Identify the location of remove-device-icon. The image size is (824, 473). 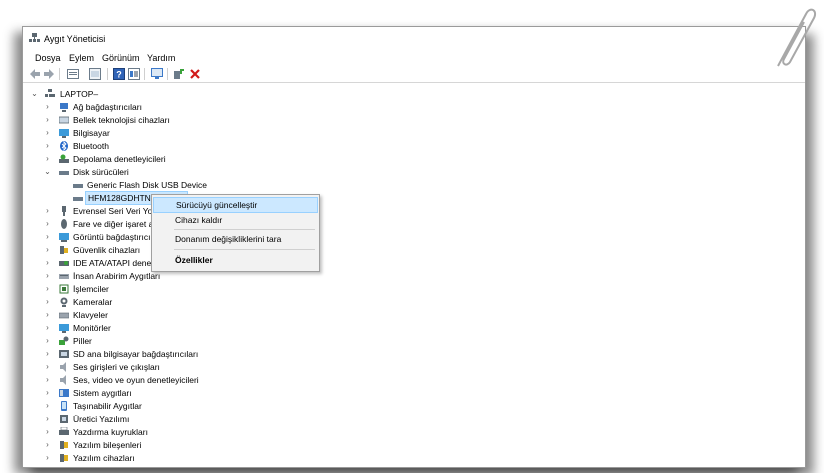
(195, 74).